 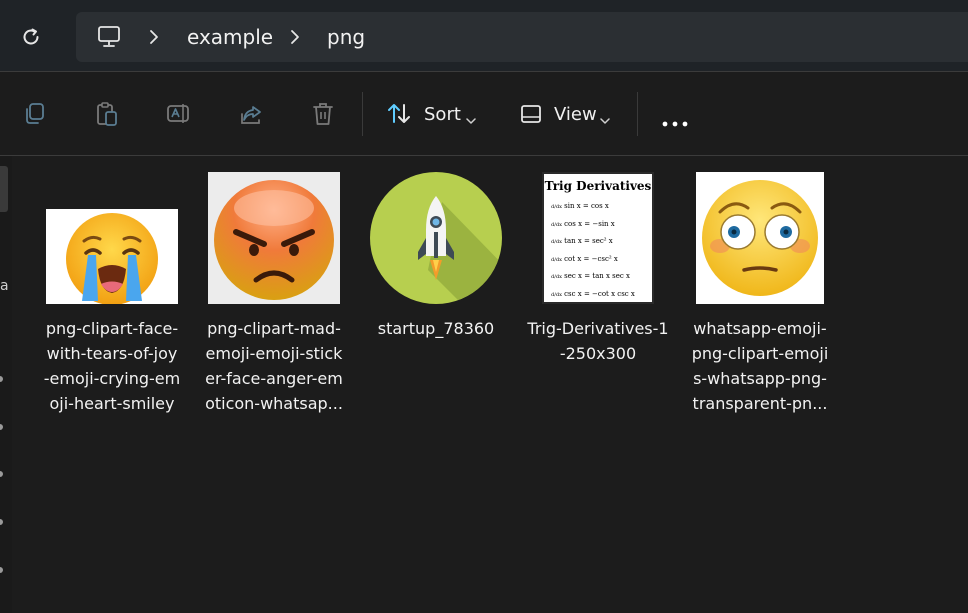 What do you see at coordinates (676, 119) in the screenshot?
I see `more-options-icon` at bounding box center [676, 119].